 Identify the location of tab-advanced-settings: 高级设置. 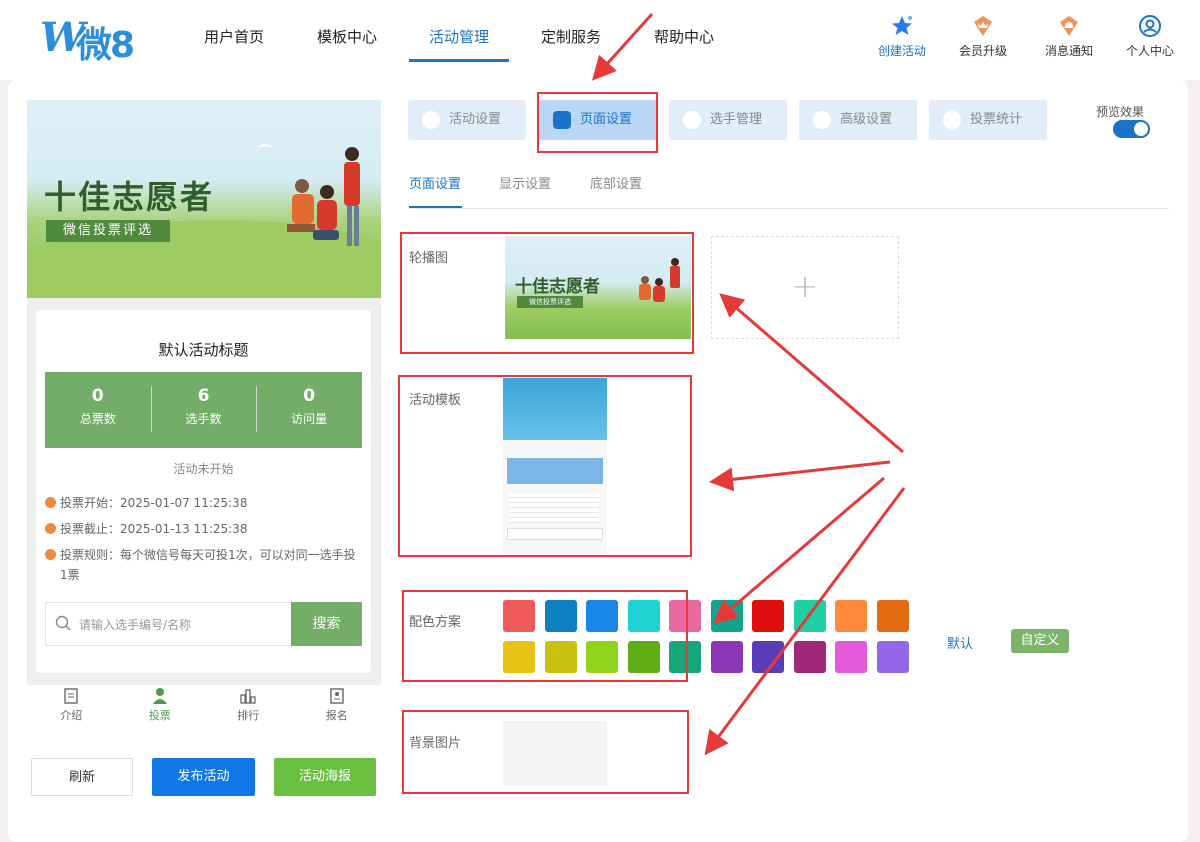
(858, 120).